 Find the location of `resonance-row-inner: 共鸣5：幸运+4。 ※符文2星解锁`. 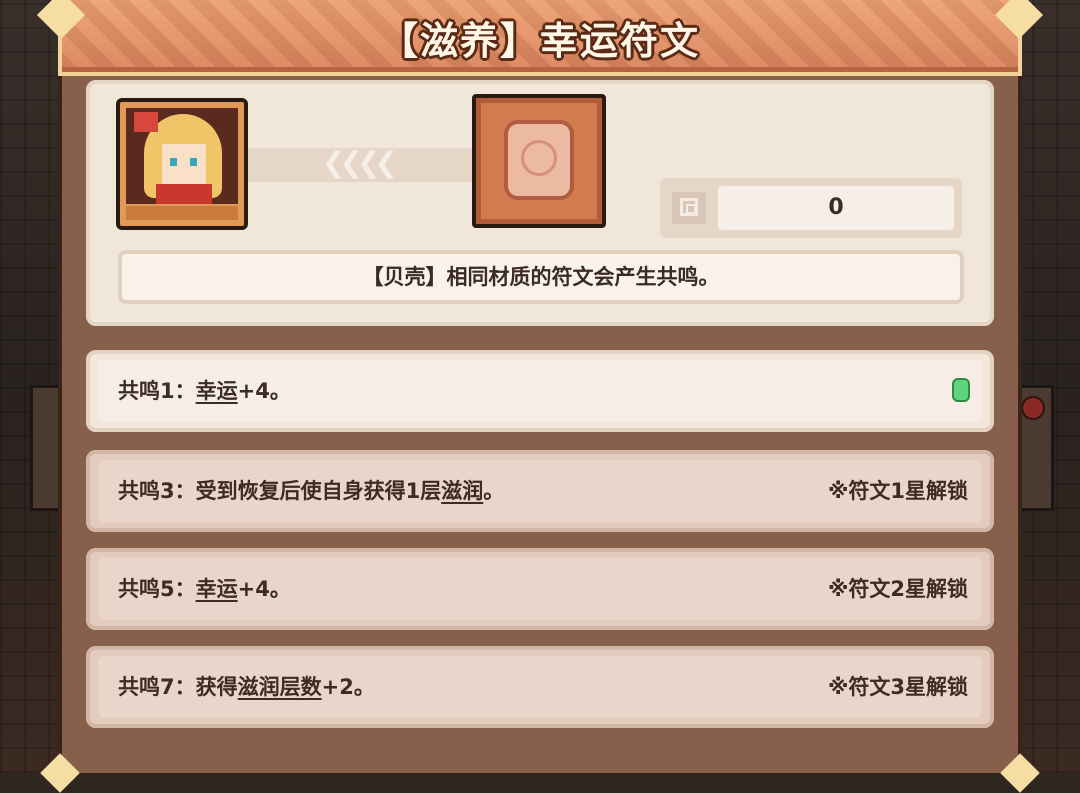

resonance-row-inner: 共鸣5：幸运+4。 ※符文2星解锁 is located at coordinates (540, 589).